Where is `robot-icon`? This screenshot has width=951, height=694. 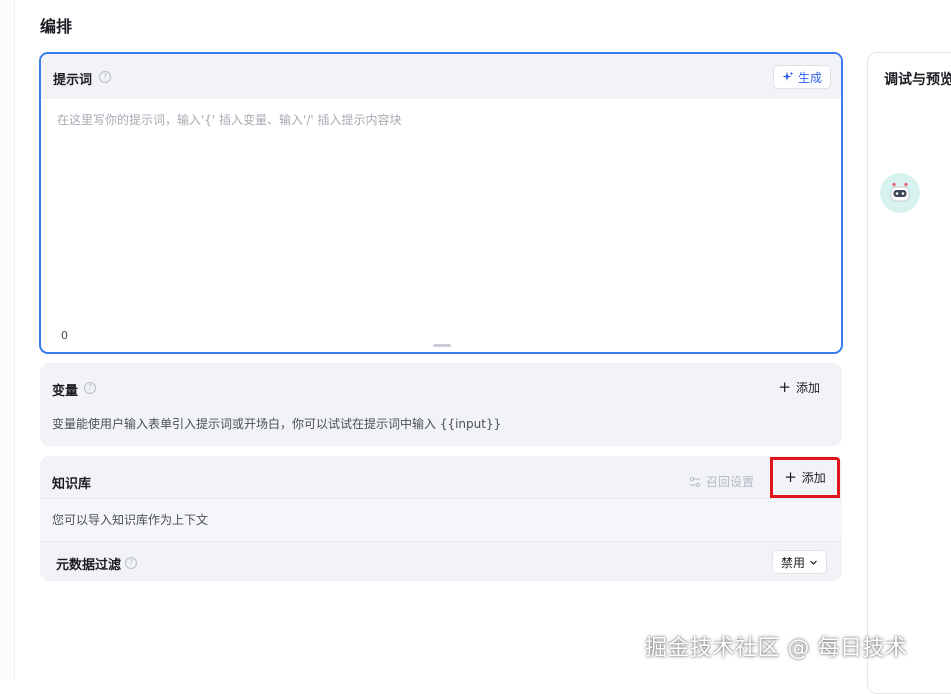
robot-icon is located at coordinates (900, 192).